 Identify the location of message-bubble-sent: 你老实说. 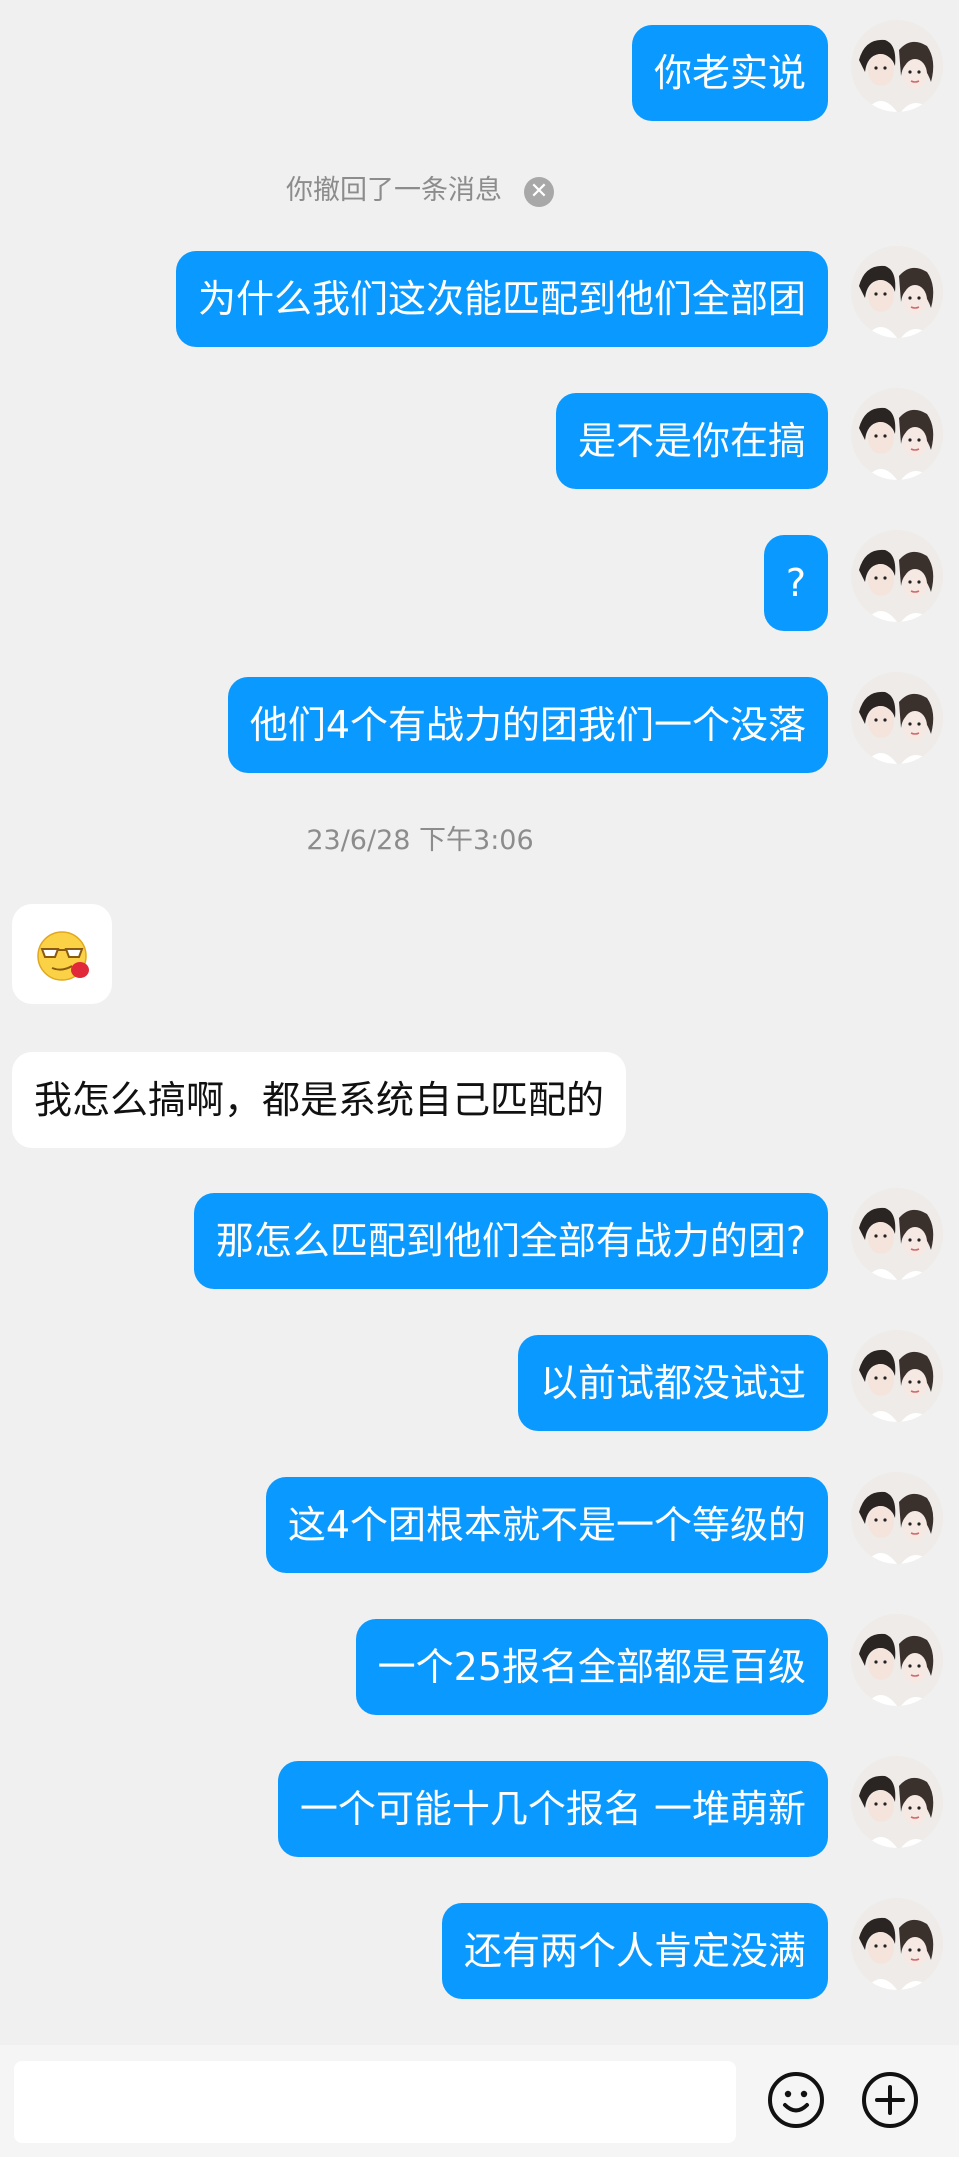
(729, 73).